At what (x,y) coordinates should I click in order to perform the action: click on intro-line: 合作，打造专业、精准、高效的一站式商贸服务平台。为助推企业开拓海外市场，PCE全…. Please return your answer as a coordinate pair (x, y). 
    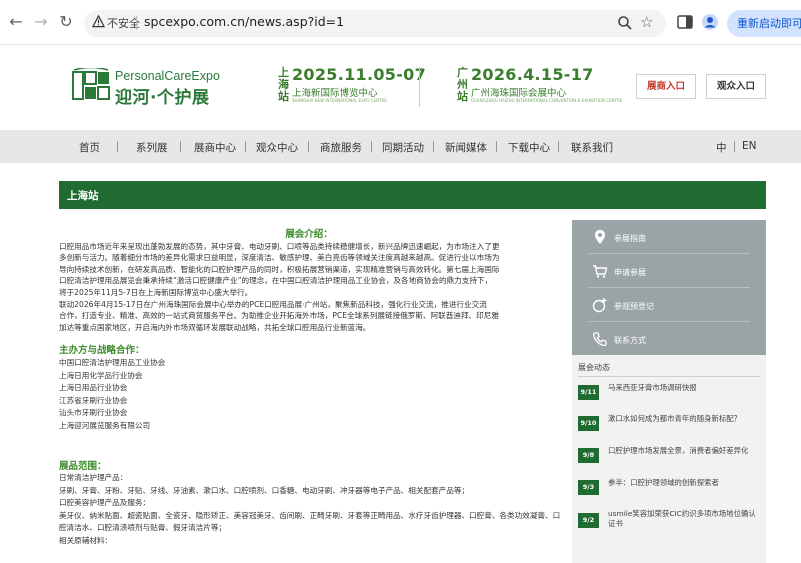
    Looking at the image, I should click on (279, 316).